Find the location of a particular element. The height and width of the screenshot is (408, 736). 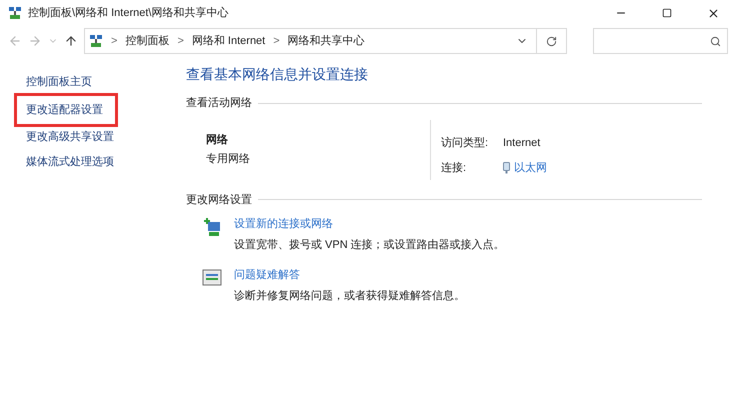

field-label: 访问类型: is located at coordinates (465, 143).